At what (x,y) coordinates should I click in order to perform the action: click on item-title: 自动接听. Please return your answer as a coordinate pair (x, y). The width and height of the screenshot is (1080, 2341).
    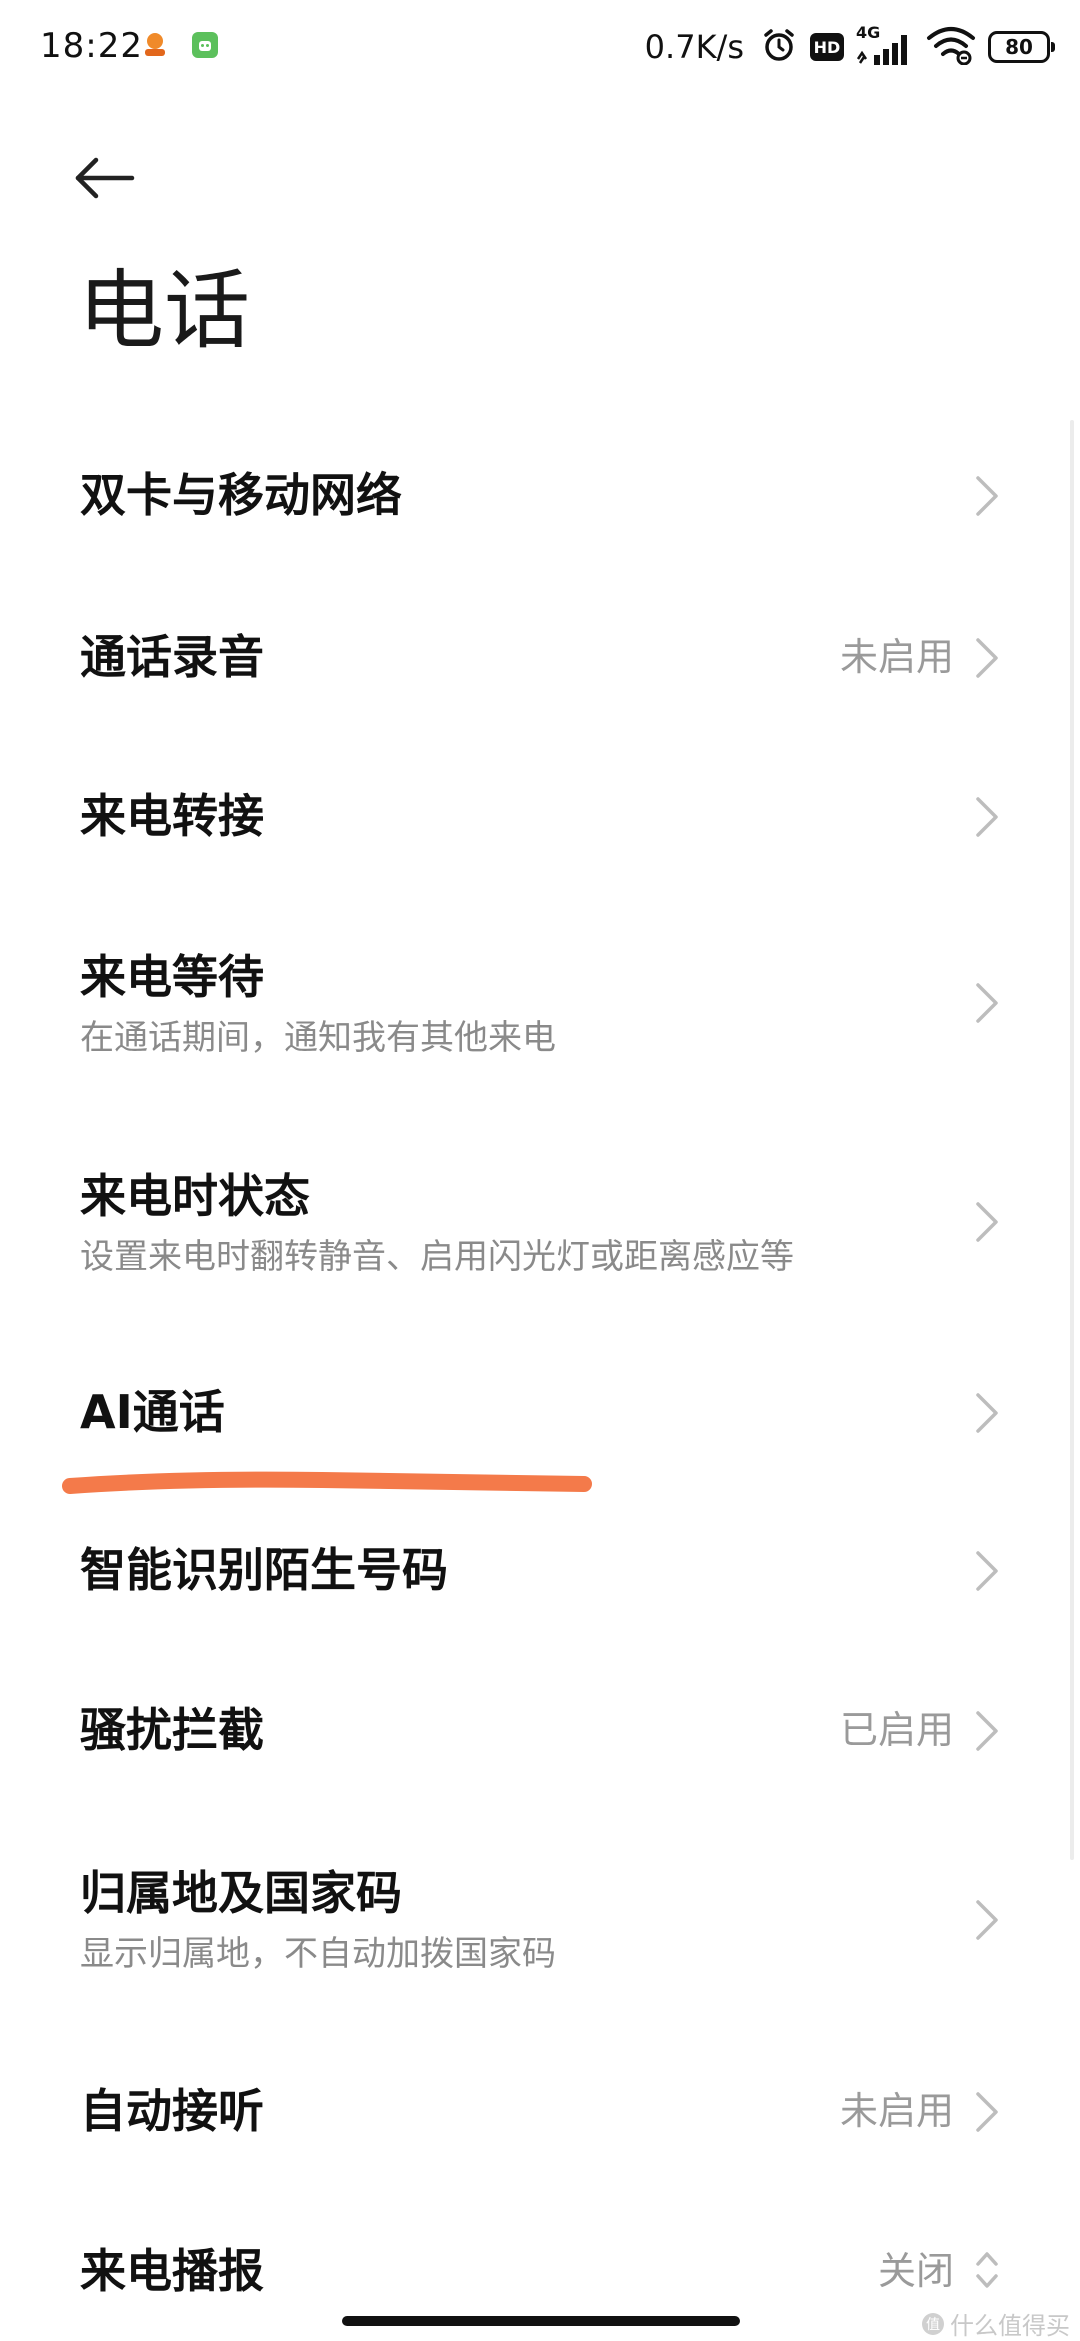
    Looking at the image, I should click on (172, 2111).